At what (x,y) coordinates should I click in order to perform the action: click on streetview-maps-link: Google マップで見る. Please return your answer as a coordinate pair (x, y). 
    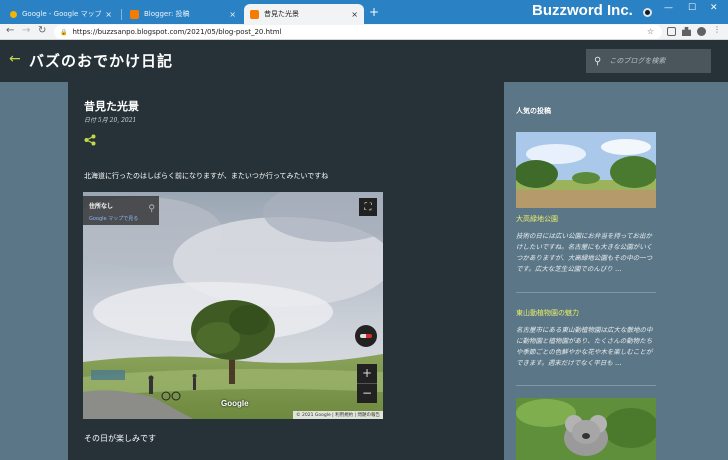
    Looking at the image, I should click on (121, 218).